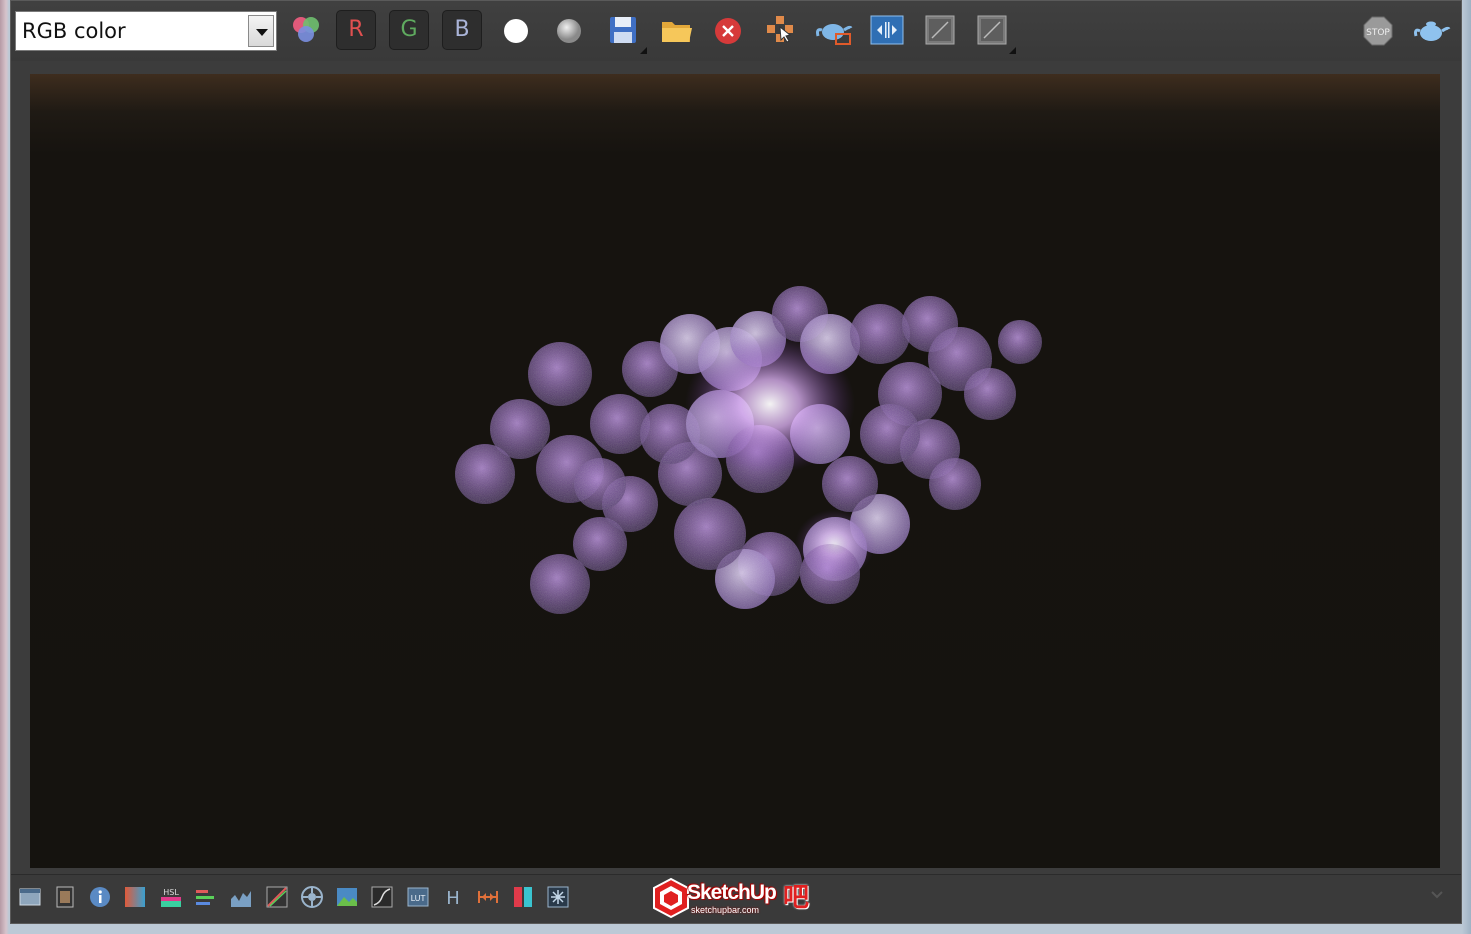 The height and width of the screenshot is (934, 1471). I want to click on top-toolbar: RGB color R G B STOP, so click(736, 31).